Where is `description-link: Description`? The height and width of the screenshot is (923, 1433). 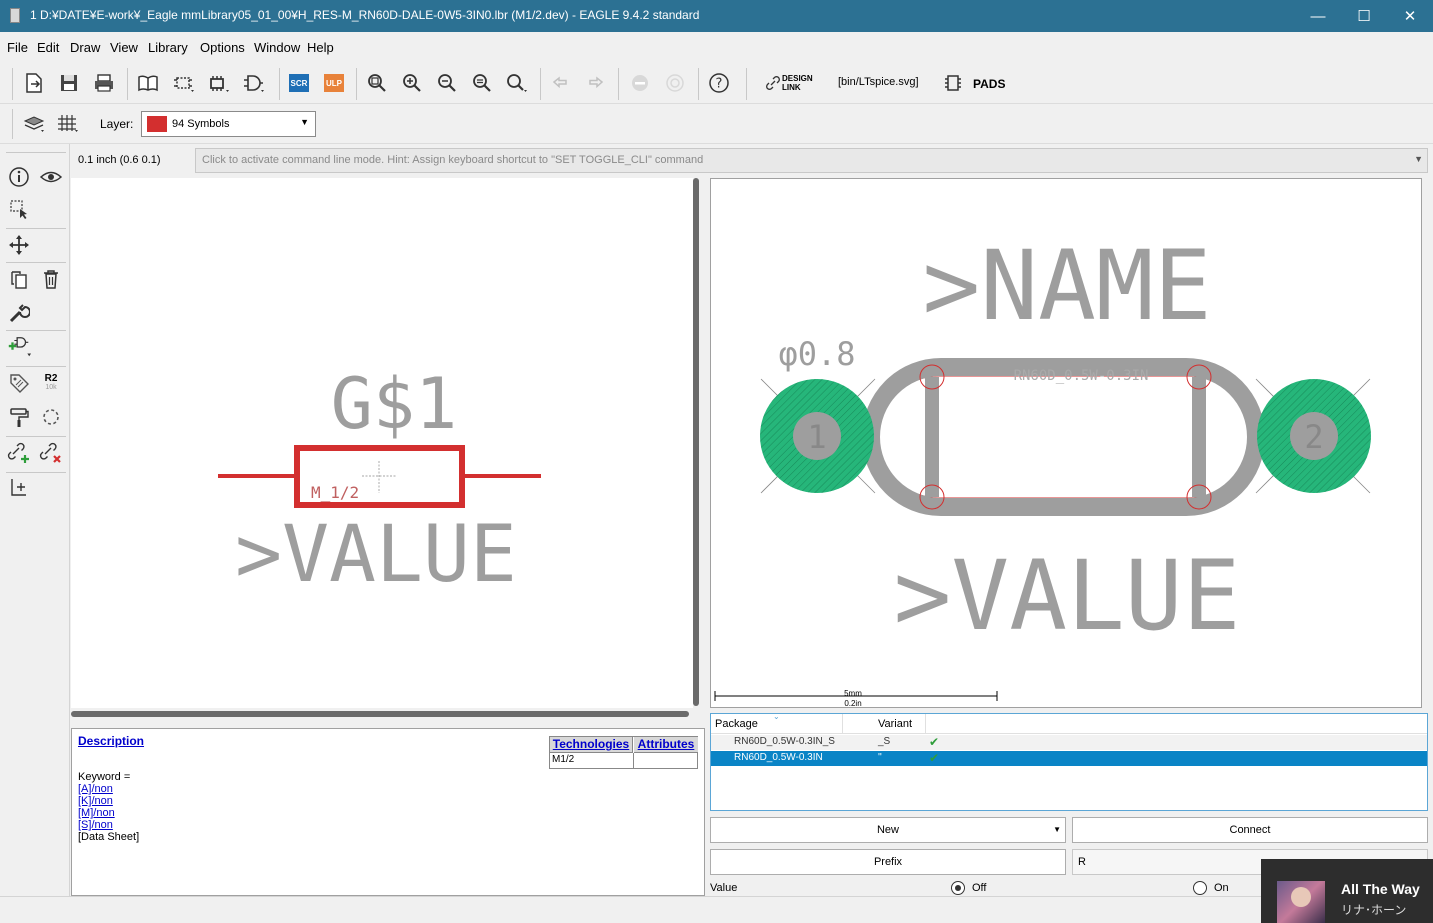 description-link: Description is located at coordinates (111, 741).